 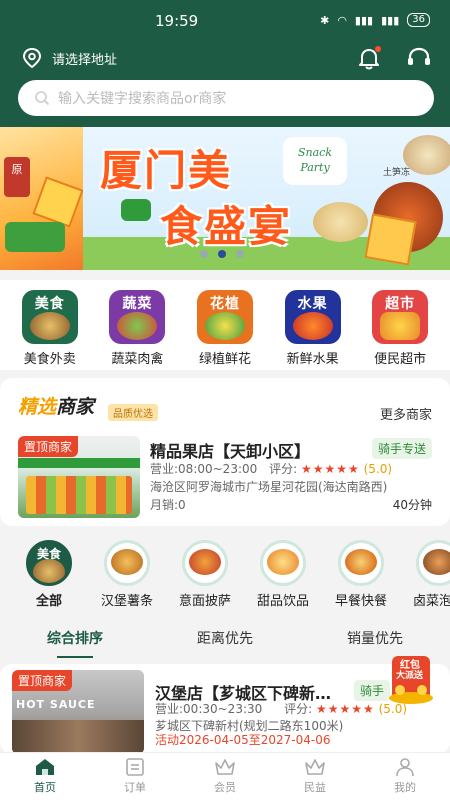 I want to click on red-packet-button: 红包 大派送, so click(x=411, y=677).